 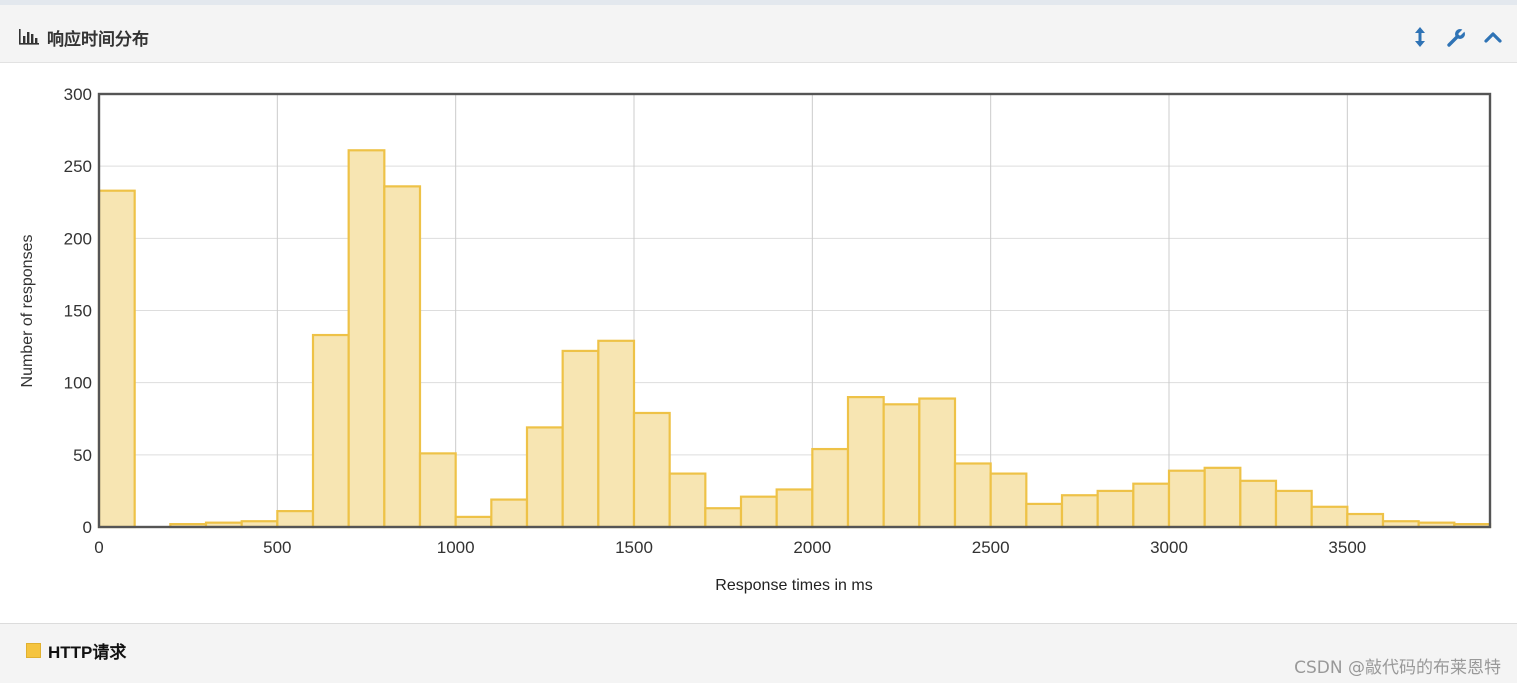 What do you see at coordinates (991, 547) in the screenshot?
I see `x-tick-label: 2500` at bounding box center [991, 547].